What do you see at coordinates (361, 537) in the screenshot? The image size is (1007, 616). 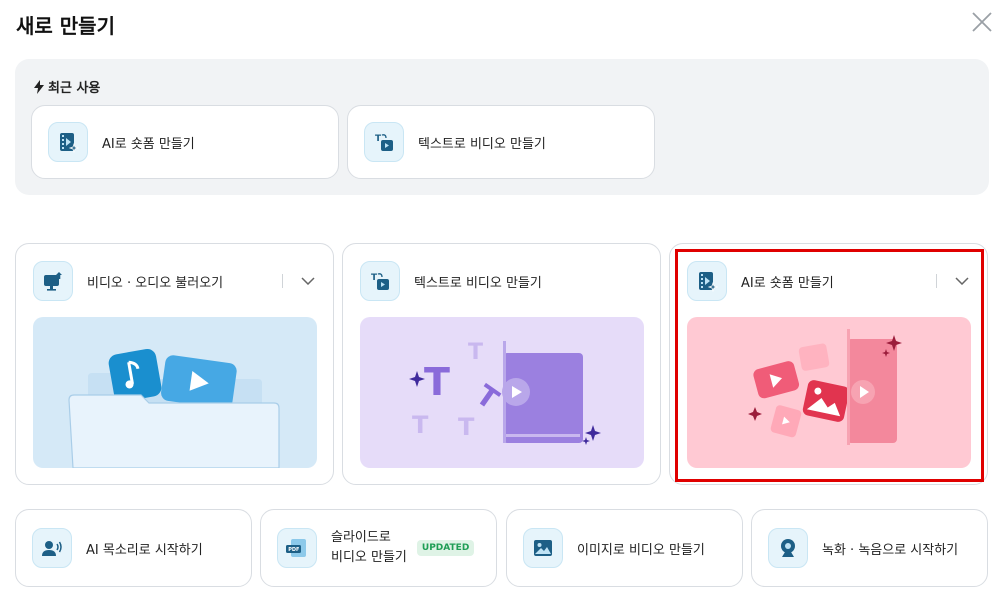 I see `label-line1: 슬라이드로` at bounding box center [361, 537].